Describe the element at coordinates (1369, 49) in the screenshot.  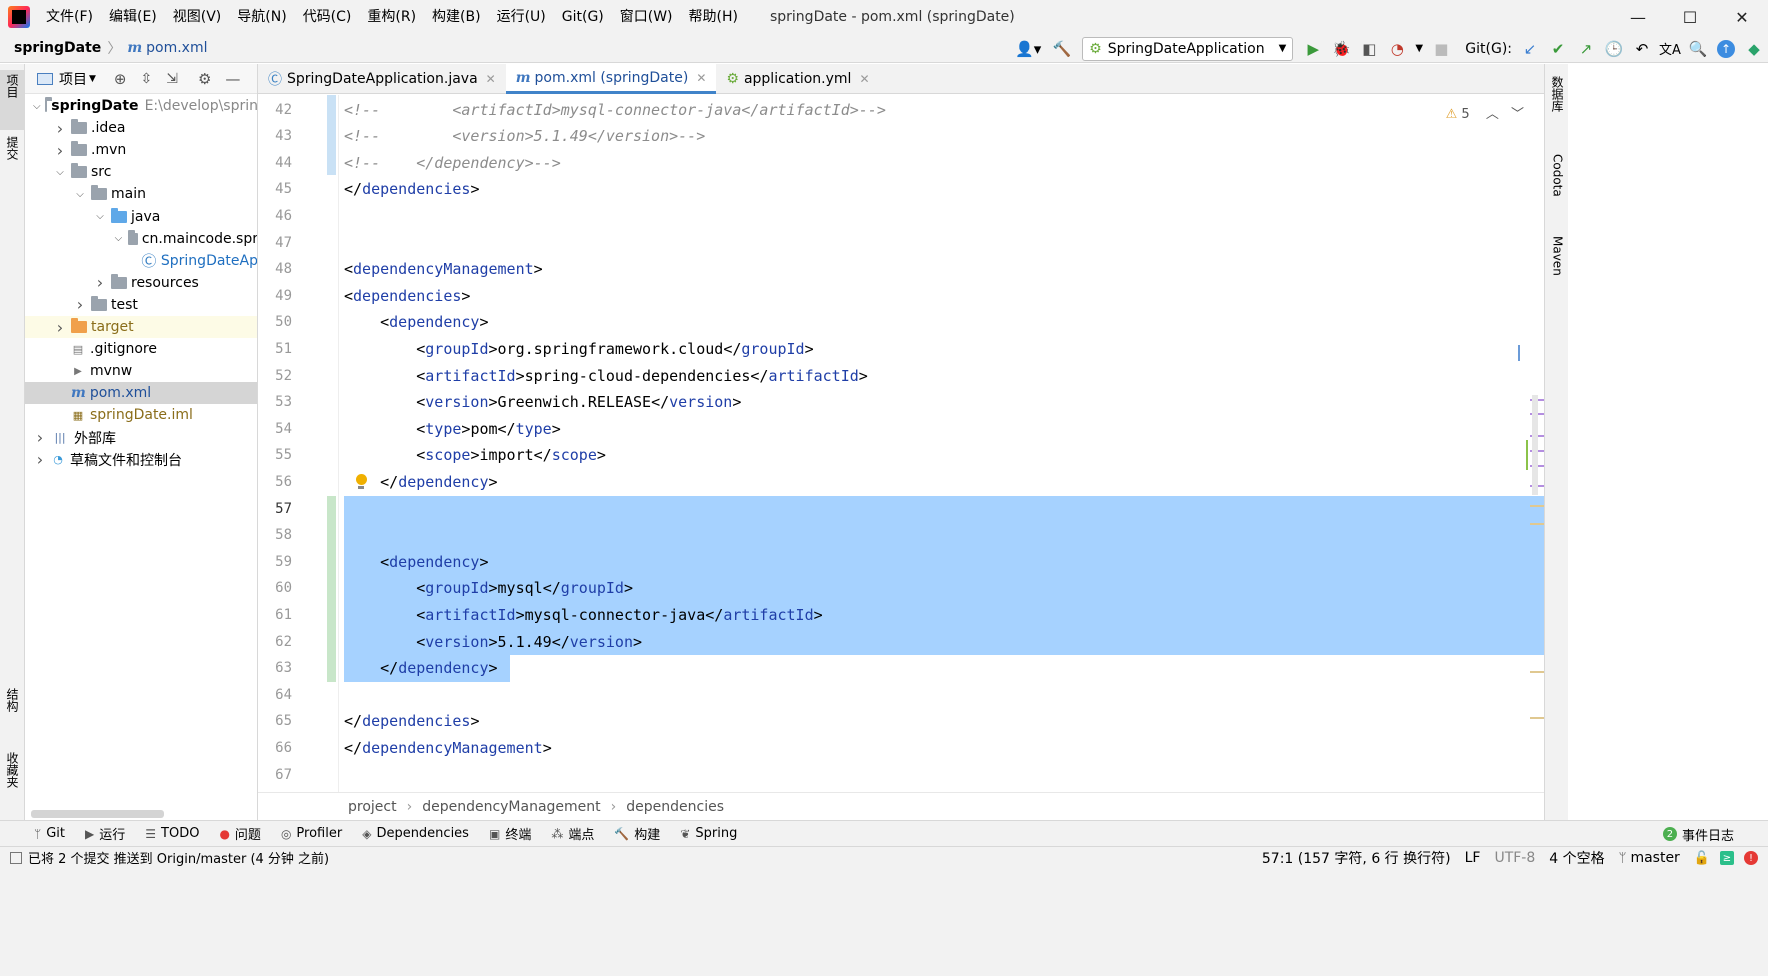
I see `coverage-icon: ◧` at that location.